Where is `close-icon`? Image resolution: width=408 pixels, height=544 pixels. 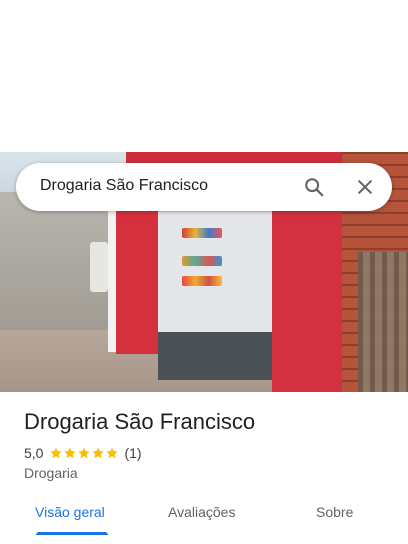 close-icon is located at coordinates (365, 187).